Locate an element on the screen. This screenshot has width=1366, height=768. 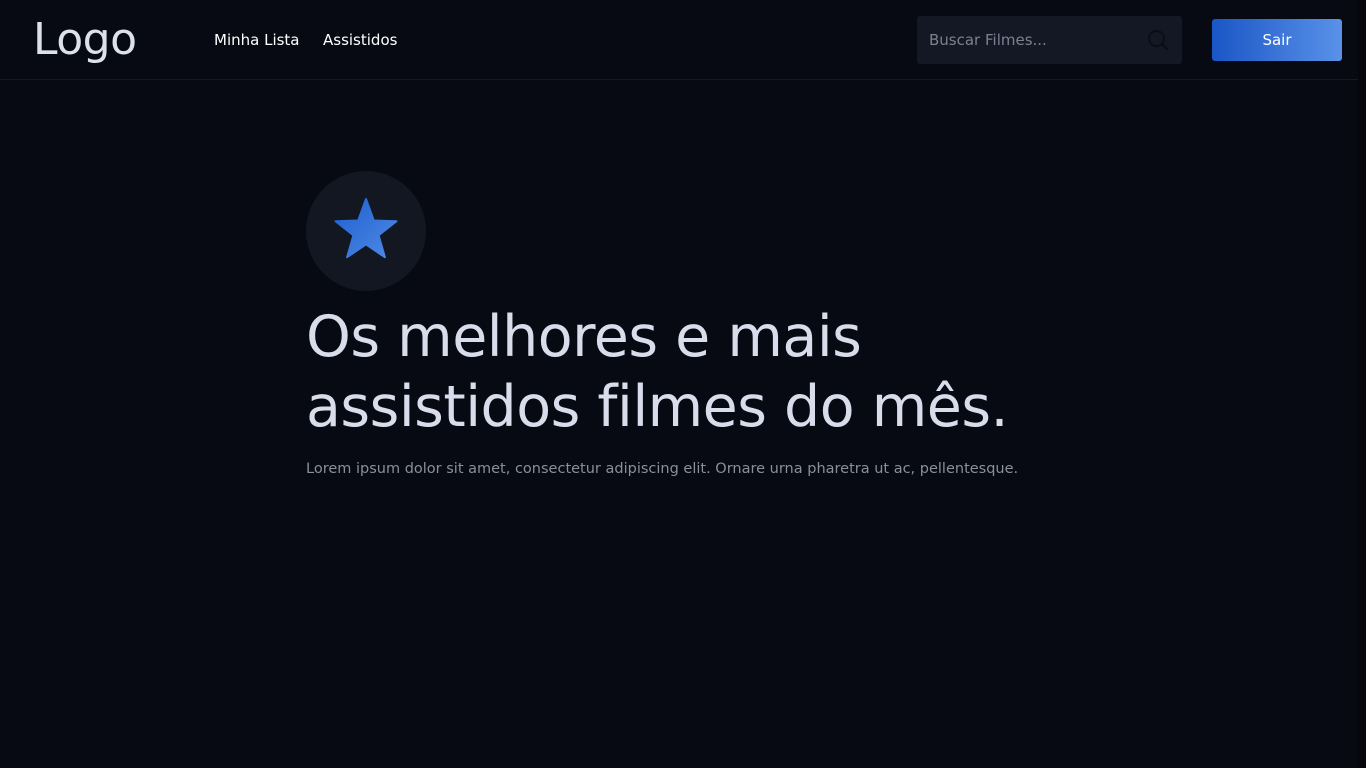
search-icon is located at coordinates (1158, 40).